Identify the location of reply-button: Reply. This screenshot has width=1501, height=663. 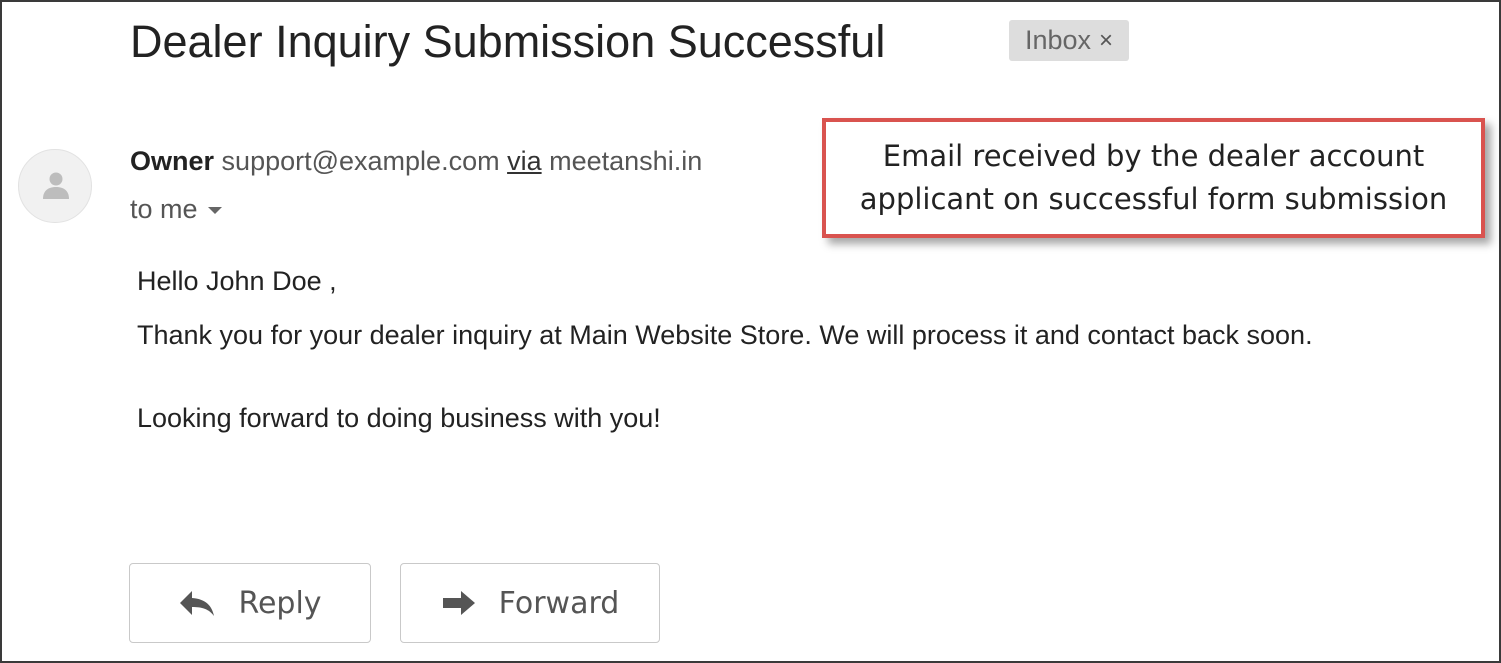
(250, 603).